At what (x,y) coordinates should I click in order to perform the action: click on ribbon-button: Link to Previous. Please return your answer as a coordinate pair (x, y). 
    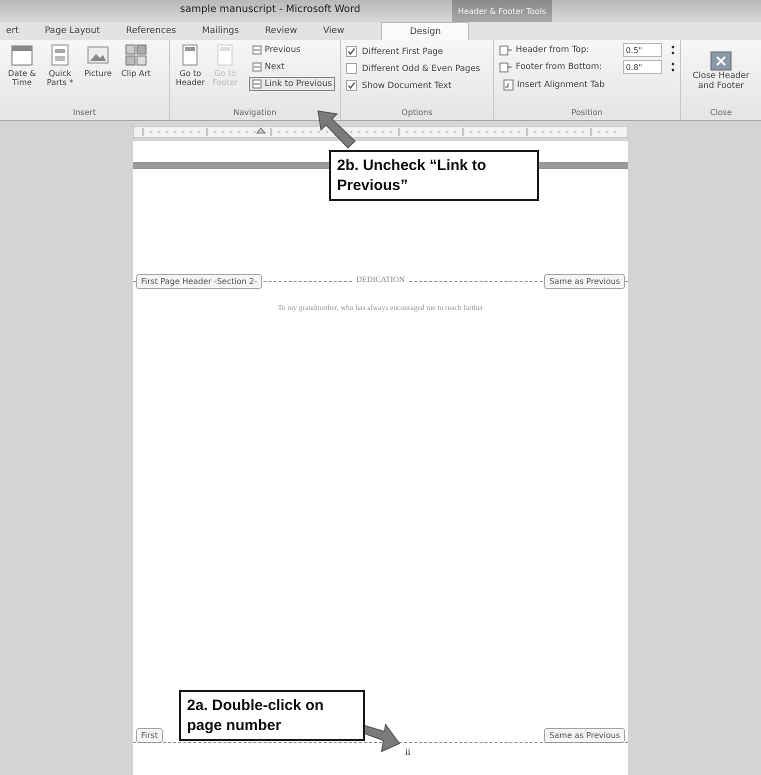
    Looking at the image, I should click on (291, 84).